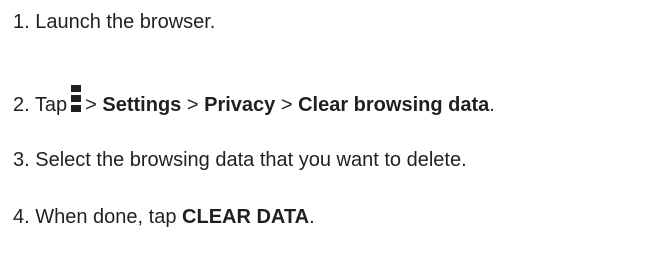 The width and height of the screenshot is (646, 259). What do you see at coordinates (21, 22) in the screenshot?
I see `step-number: 1.` at bounding box center [21, 22].